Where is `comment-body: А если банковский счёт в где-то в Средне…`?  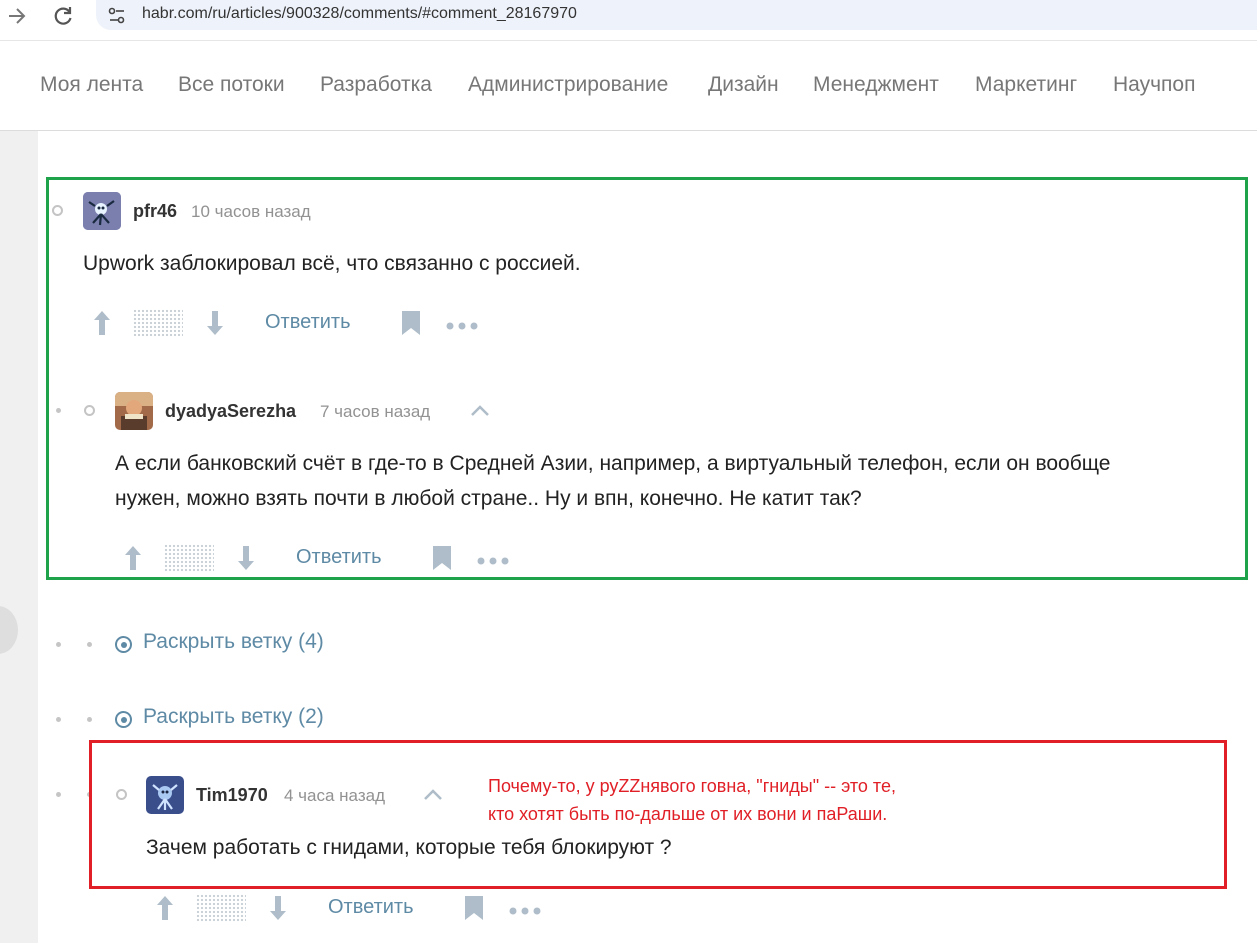
comment-body: А если банковский счёт в где-то в Средне… is located at coordinates (613, 463).